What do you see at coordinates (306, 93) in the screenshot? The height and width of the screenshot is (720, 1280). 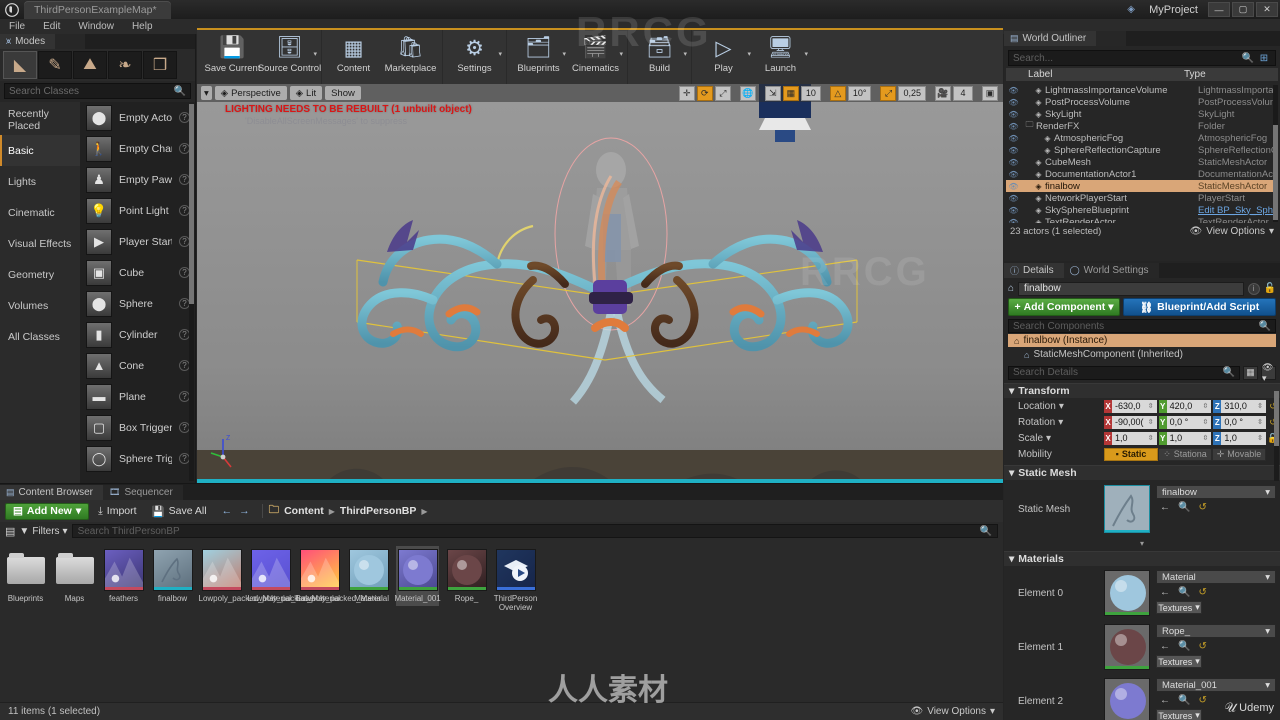 I see `viewport-viewmode-button: ◈ Lit` at bounding box center [306, 93].